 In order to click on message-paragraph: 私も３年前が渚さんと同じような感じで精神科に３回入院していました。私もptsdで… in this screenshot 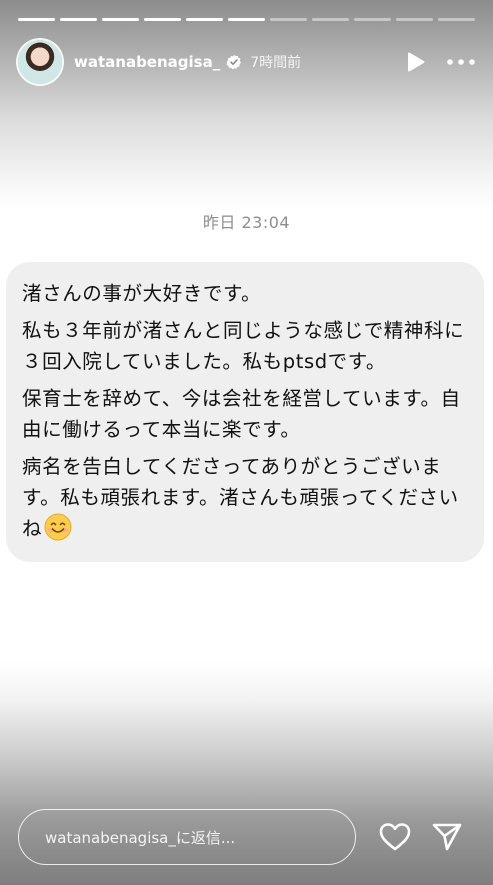, I will do `click(243, 346)`.